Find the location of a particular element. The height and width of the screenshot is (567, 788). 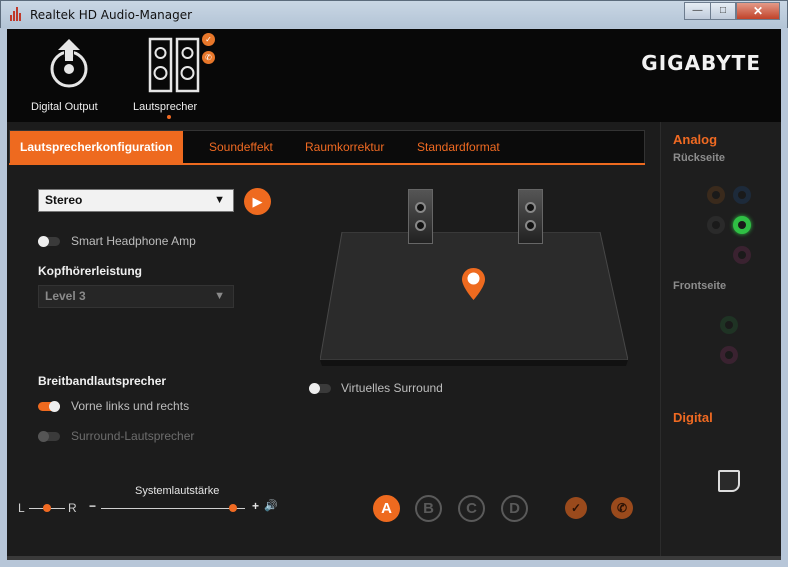

balance-right-label: R is located at coordinates (72, 508).